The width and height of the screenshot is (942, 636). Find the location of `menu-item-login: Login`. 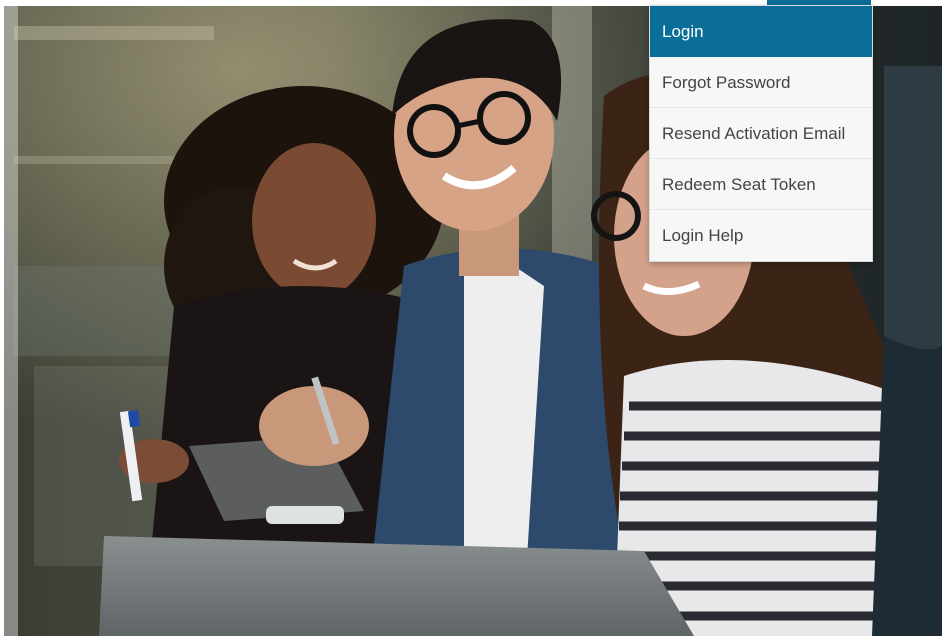

menu-item-login: Login is located at coordinates (761, 31).